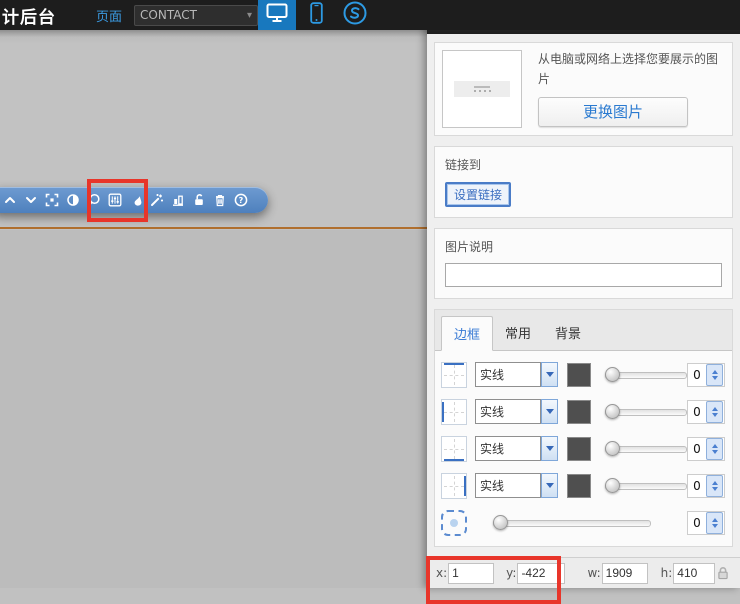  Describe the element at coordinates (220, 200) in the screenshot. I see `trash-icon` at that location.